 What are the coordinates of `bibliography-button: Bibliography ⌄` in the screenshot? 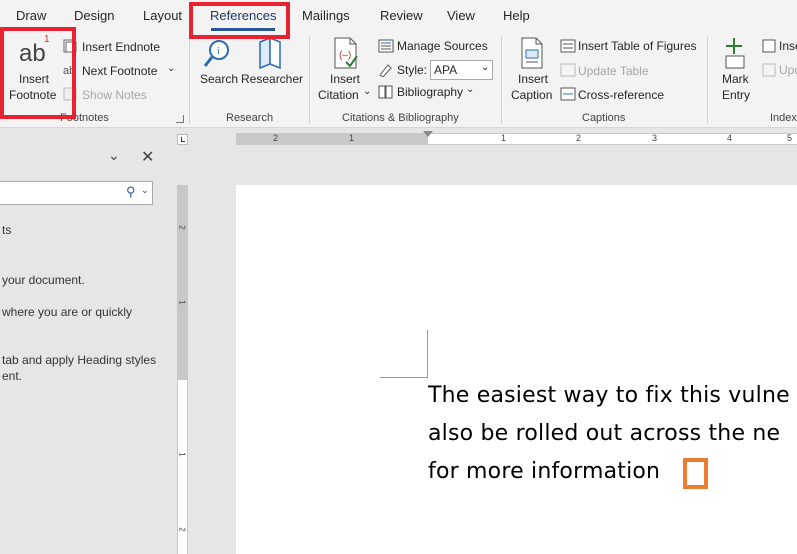 It's located at (437, 93).